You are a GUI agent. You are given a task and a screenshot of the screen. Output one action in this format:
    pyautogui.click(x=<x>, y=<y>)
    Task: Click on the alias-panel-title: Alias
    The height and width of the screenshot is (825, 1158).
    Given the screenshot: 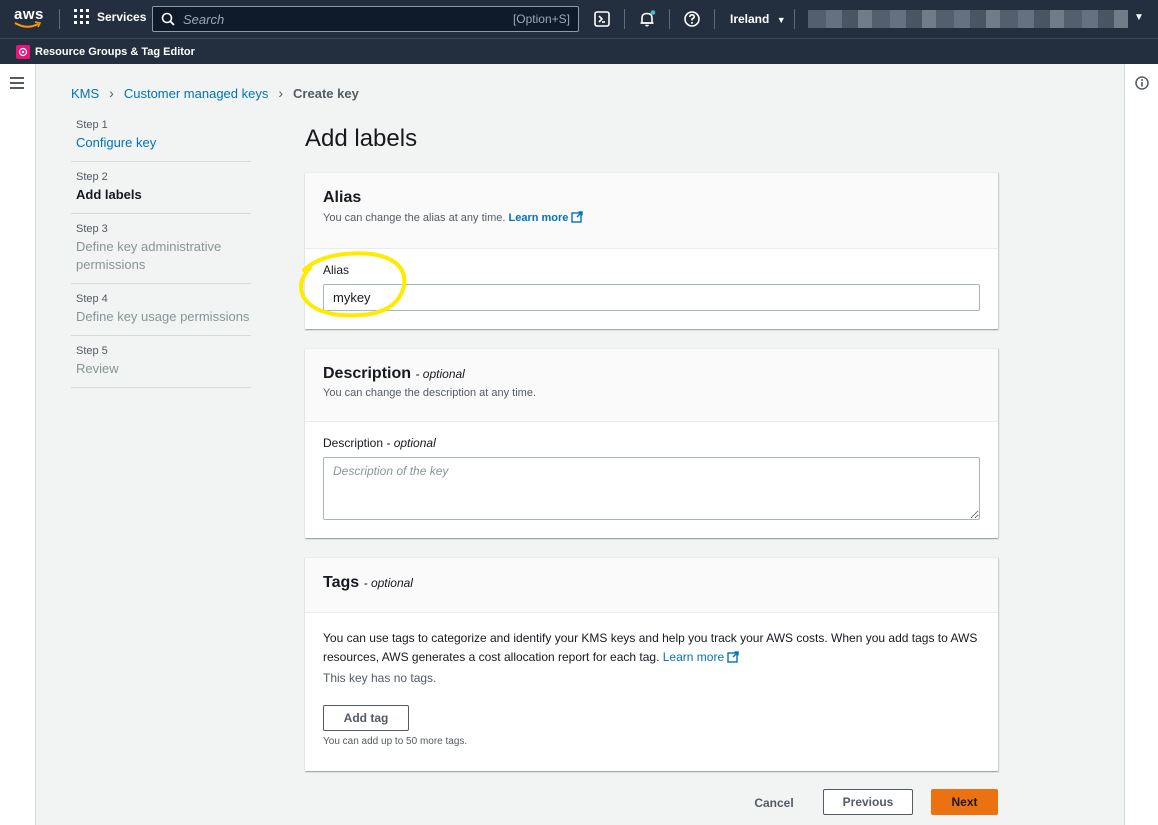 What is the action you would take?
    pyautogui.click(x=342, y=197)
    